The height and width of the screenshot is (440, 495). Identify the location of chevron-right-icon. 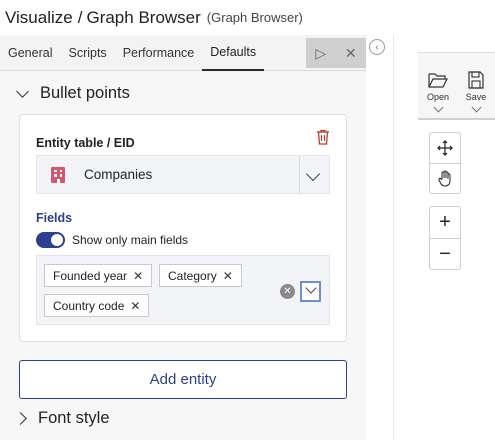
(20, 418).